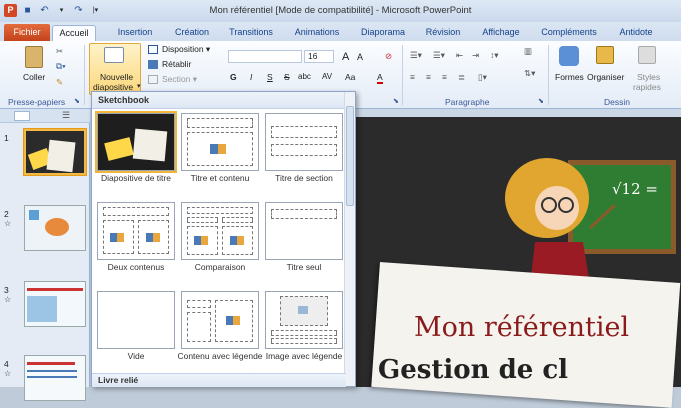 This screenshot has height=408, width=681. What do you see at coordinates (233, 77) in the screenshot?
I see `bold-button: G` at bounding box center [233, 77].